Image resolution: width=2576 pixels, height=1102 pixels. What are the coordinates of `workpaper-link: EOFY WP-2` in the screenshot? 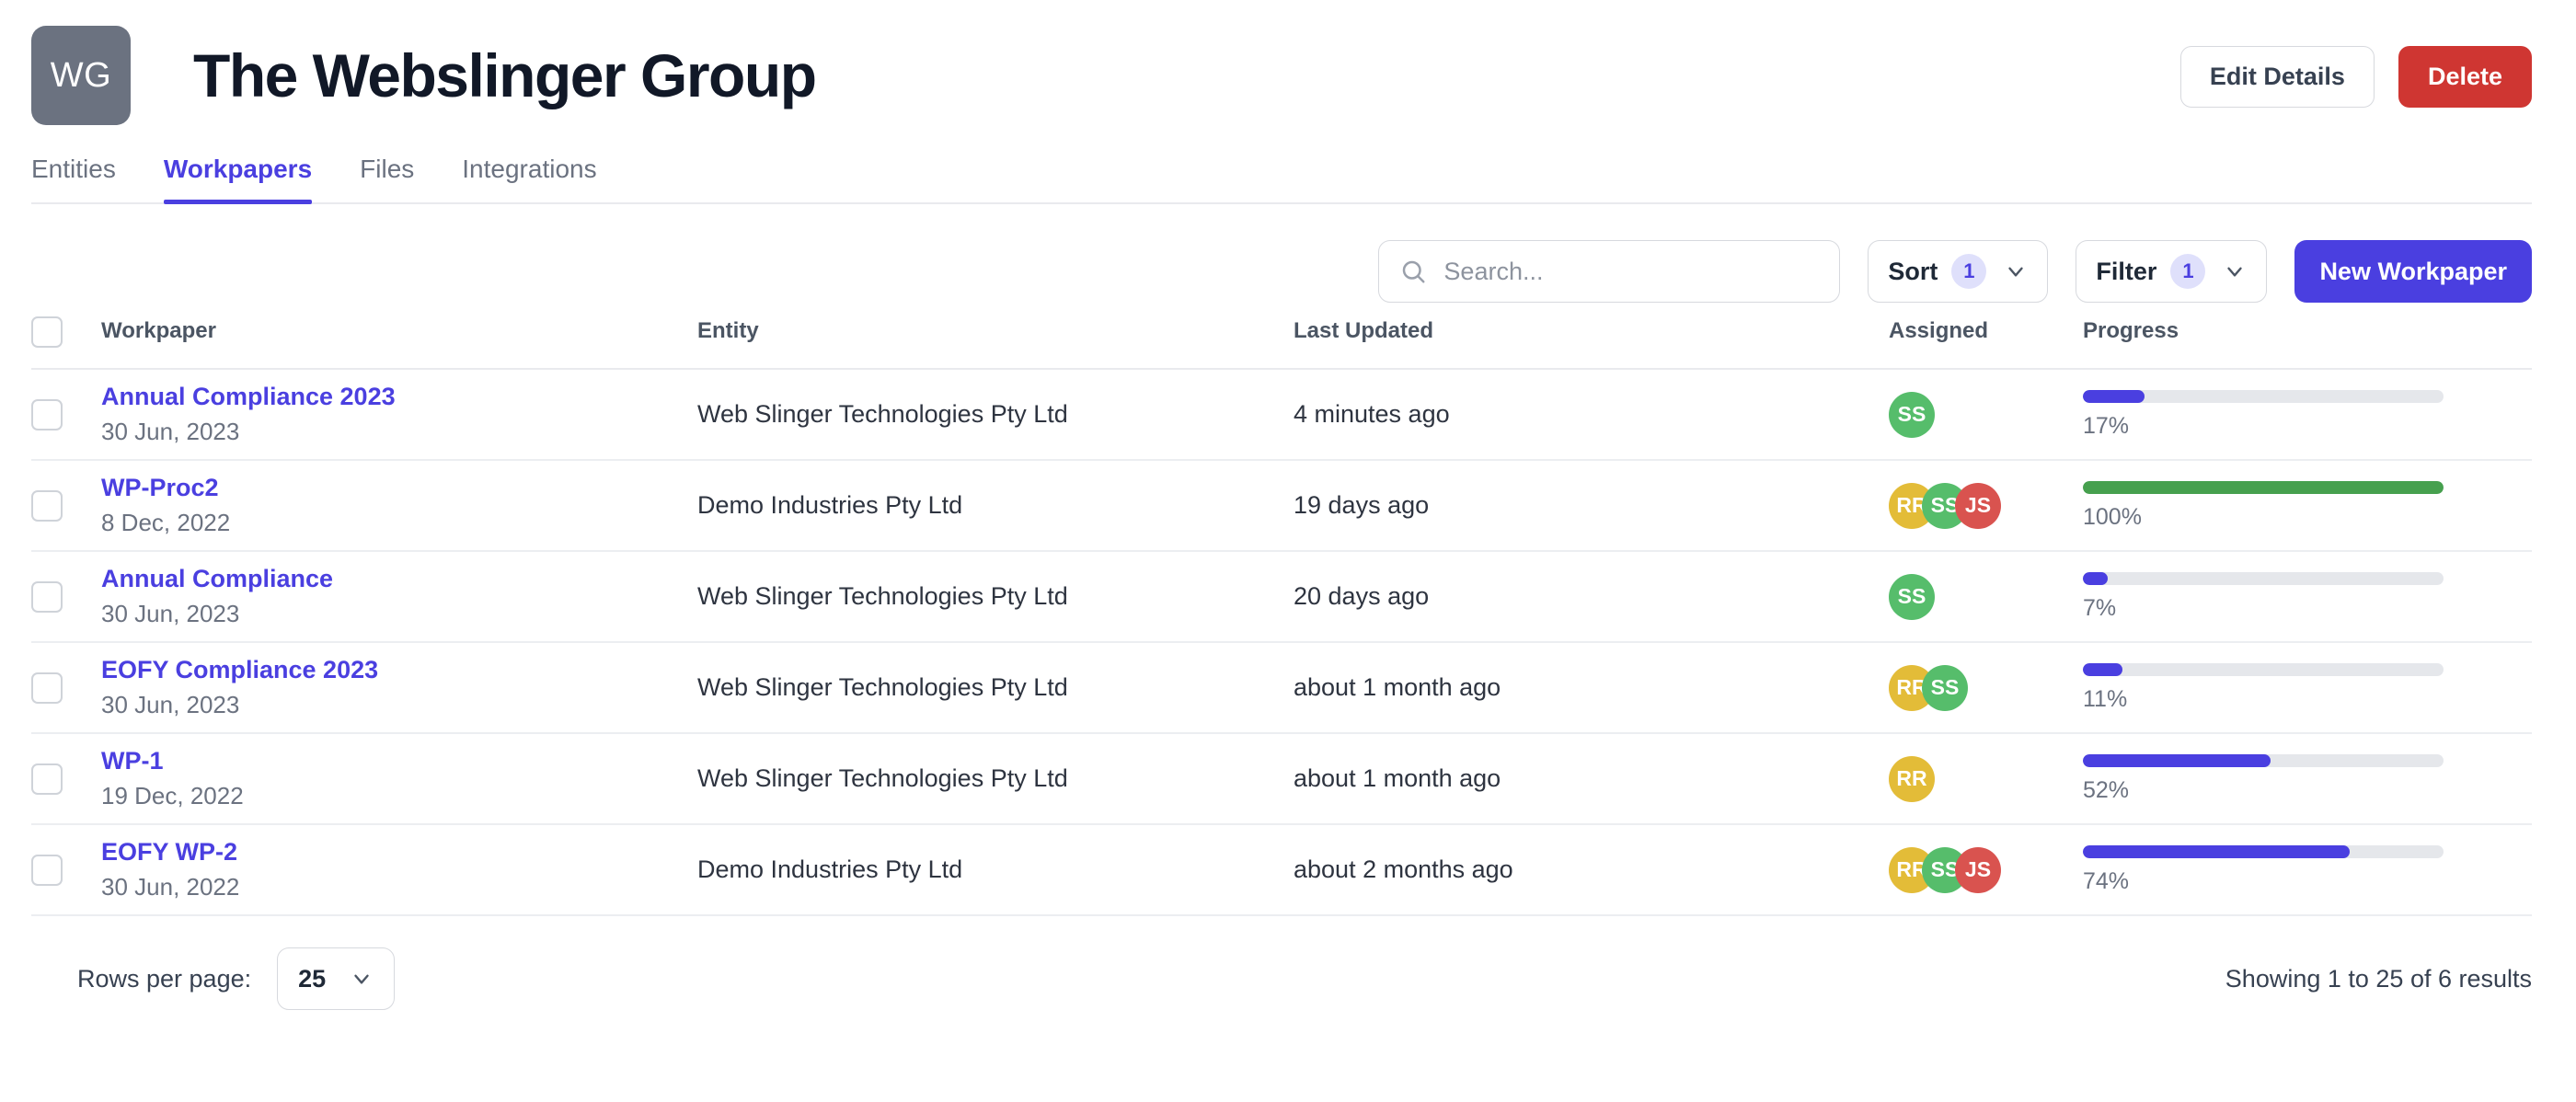 It's located at (399, 852).